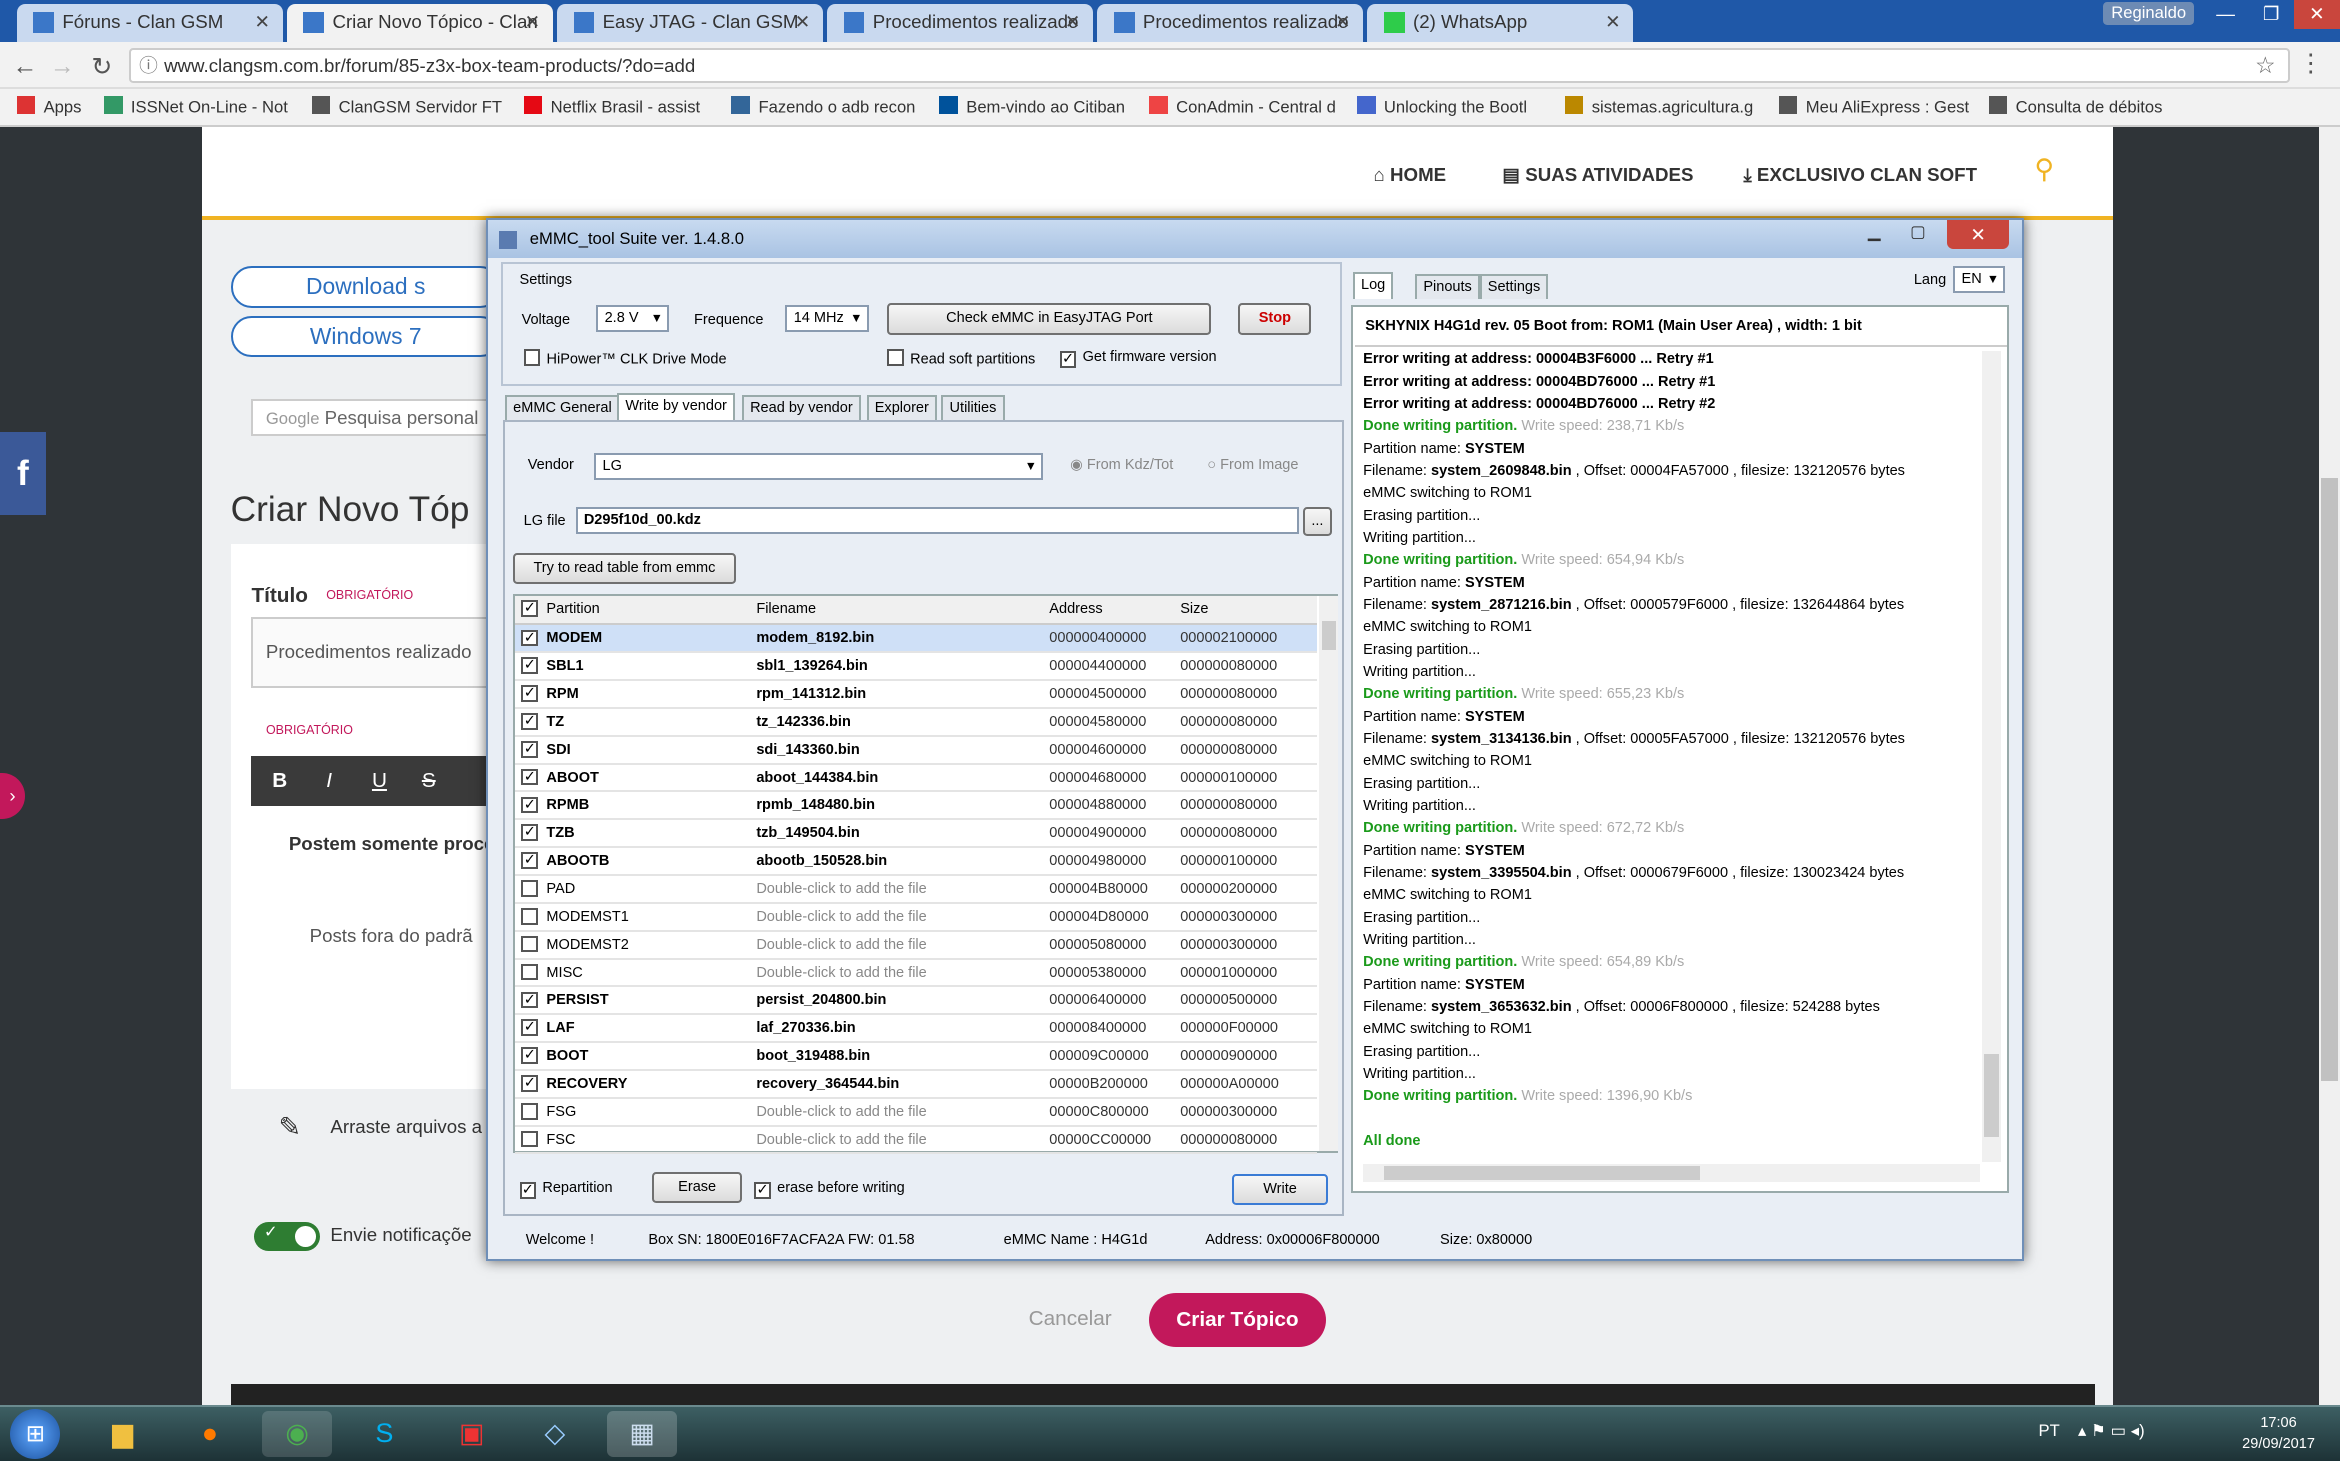 This screenshot has width=2340, height=1461. What do you see at coordinates (827, 319) in the screenshot?
I see `freq-select: 14 MHz ▼` at bounding box center [827, 319].